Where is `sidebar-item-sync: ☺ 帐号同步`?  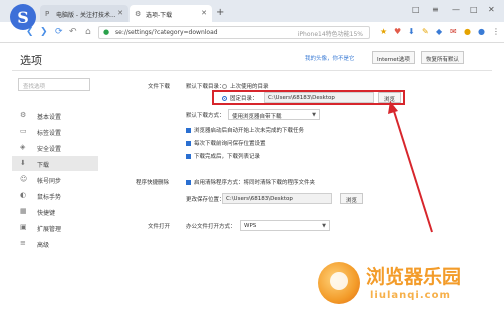 sidebar-item-sync: ☺ 帐号同步 is located at coordinates (55, 179).